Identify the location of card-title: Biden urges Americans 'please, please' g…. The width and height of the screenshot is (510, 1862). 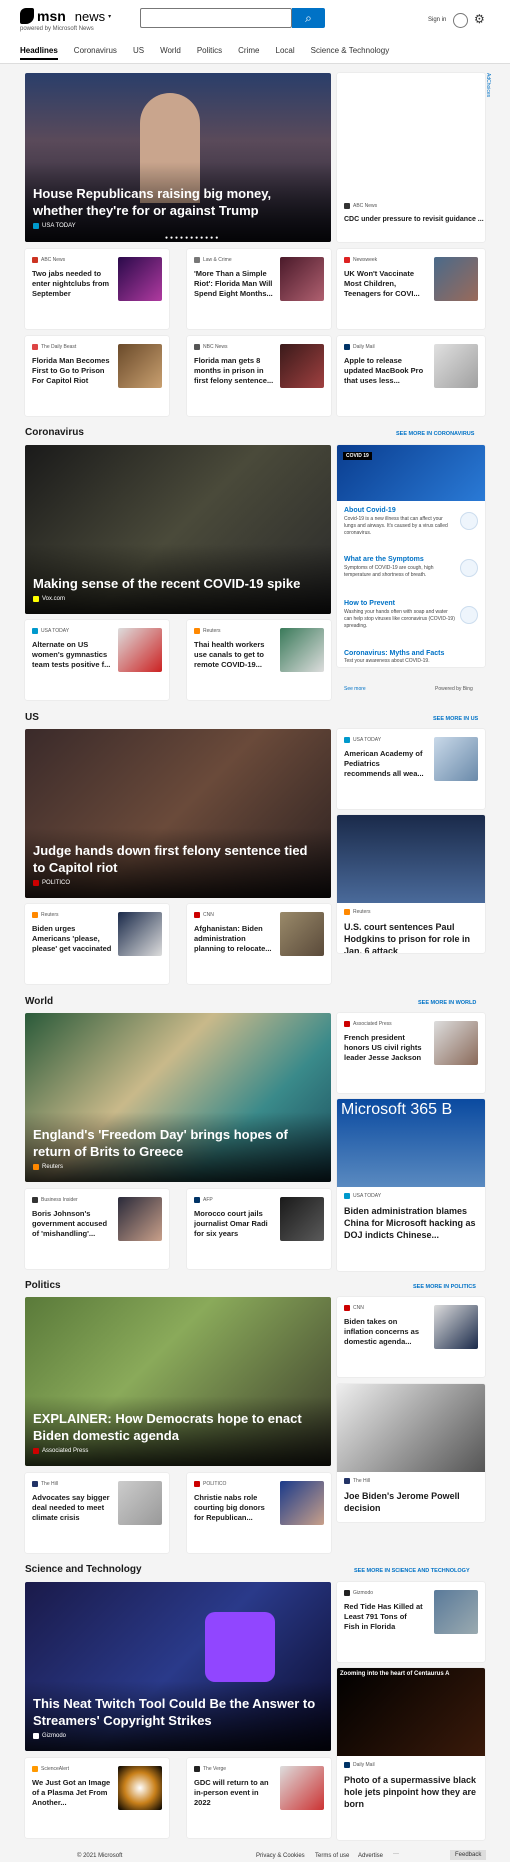
(72, 939).